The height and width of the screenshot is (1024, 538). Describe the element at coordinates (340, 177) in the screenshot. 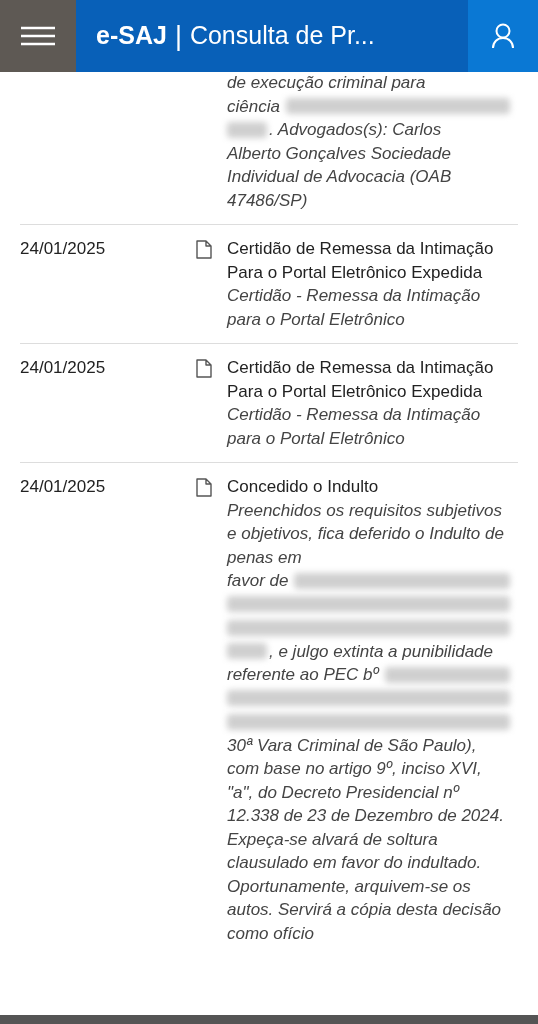

I see `description-text: Alberto Gonçalves Sociedade Individual de Advocacia (OAB 47486/SP)` at that location.